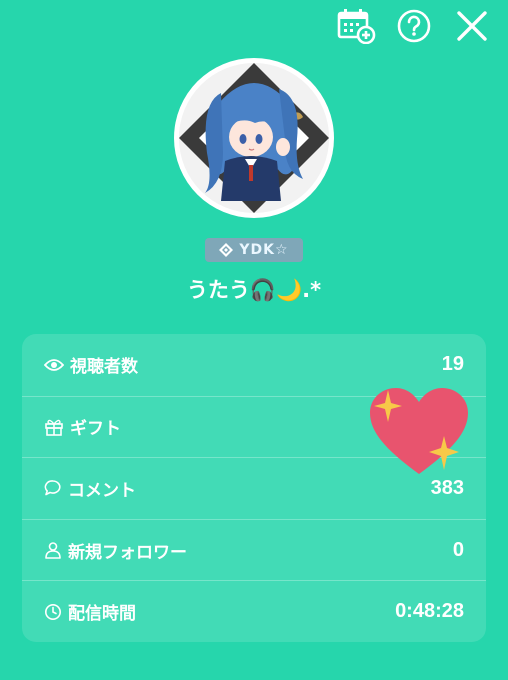 This screenshot has width=508, height=680. I want to click on close-icon, so click(472, 26).